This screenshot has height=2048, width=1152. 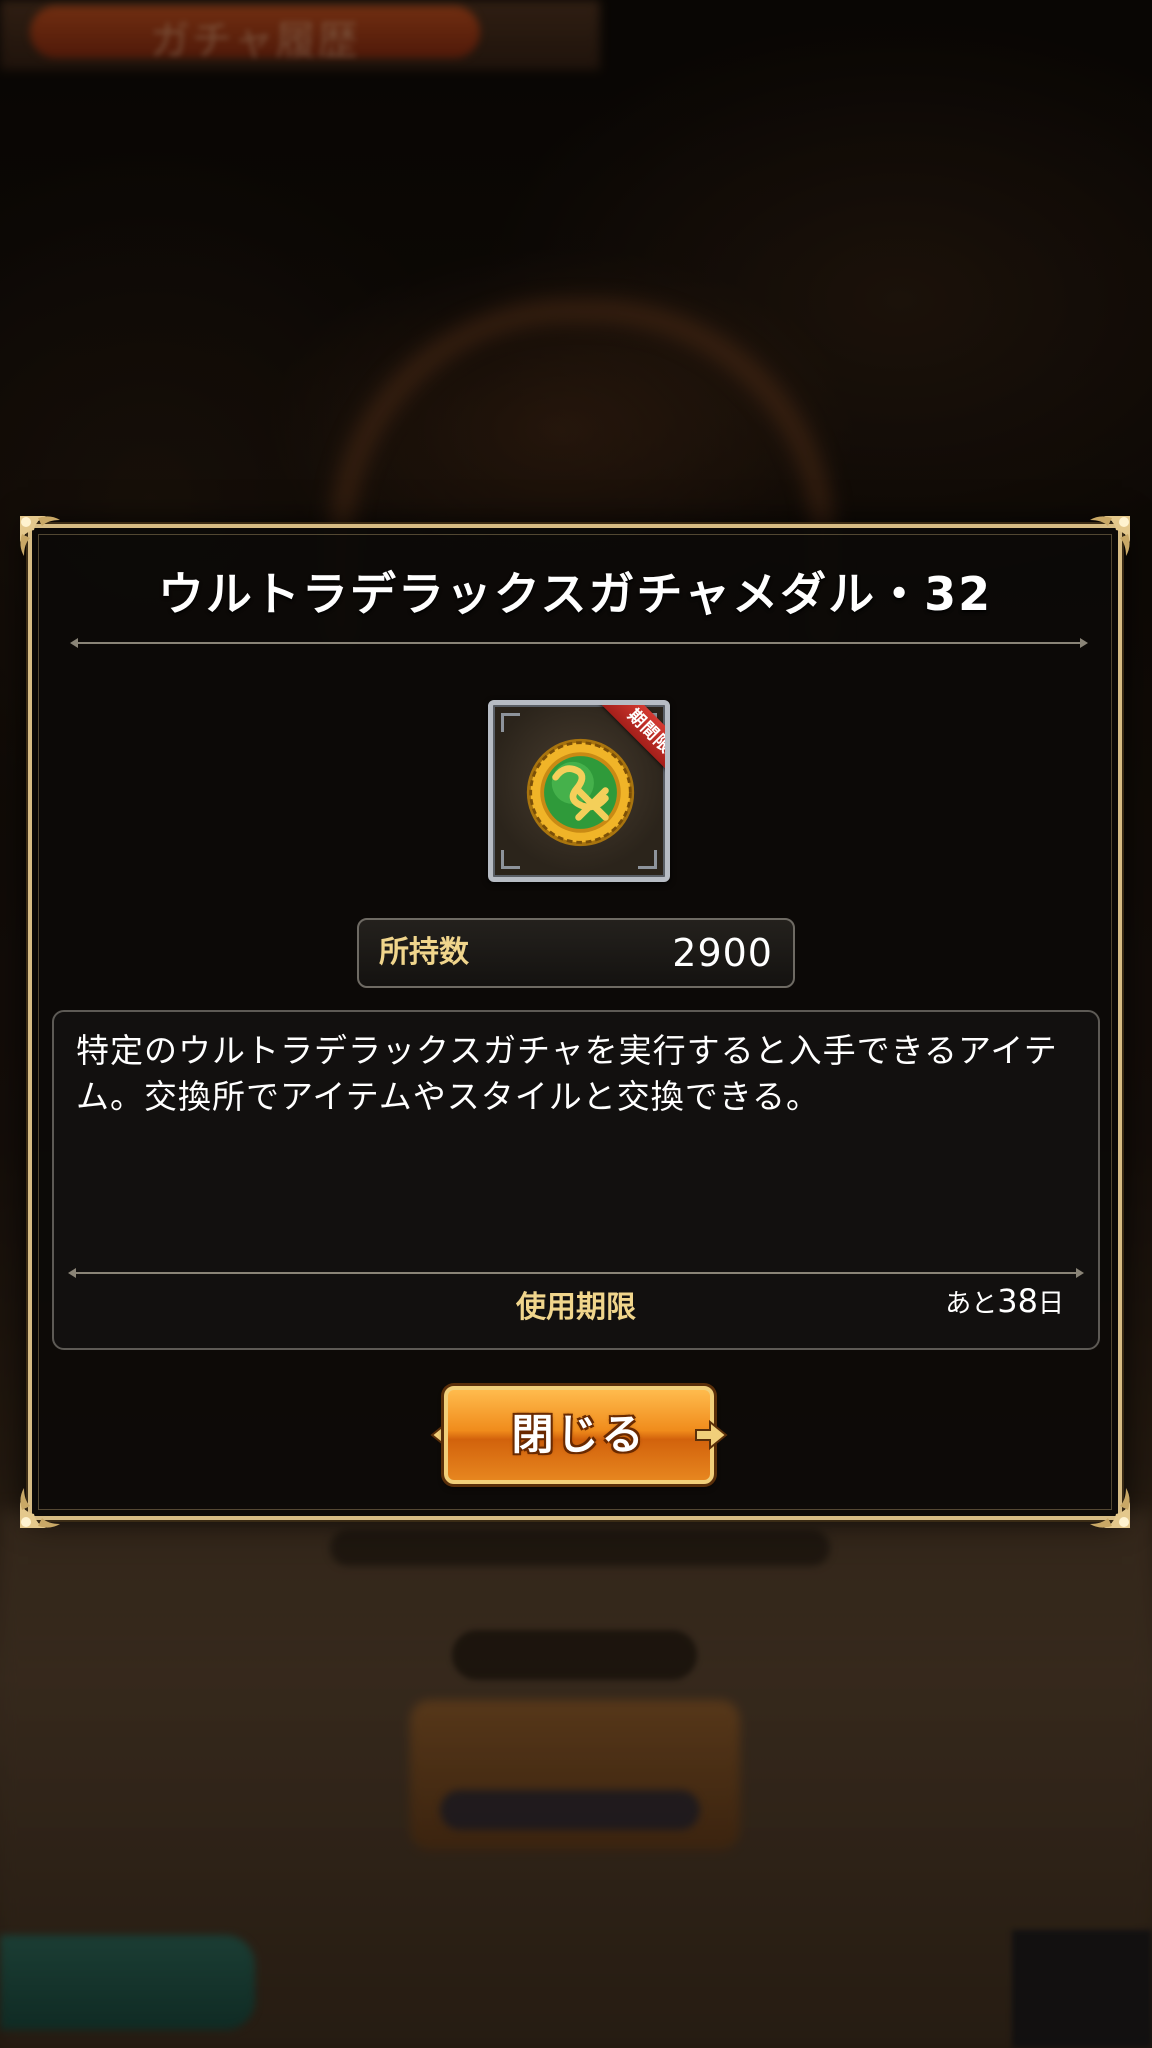 I want to click on item-icon-frame: 期間限定, so click(x=579, y=791).